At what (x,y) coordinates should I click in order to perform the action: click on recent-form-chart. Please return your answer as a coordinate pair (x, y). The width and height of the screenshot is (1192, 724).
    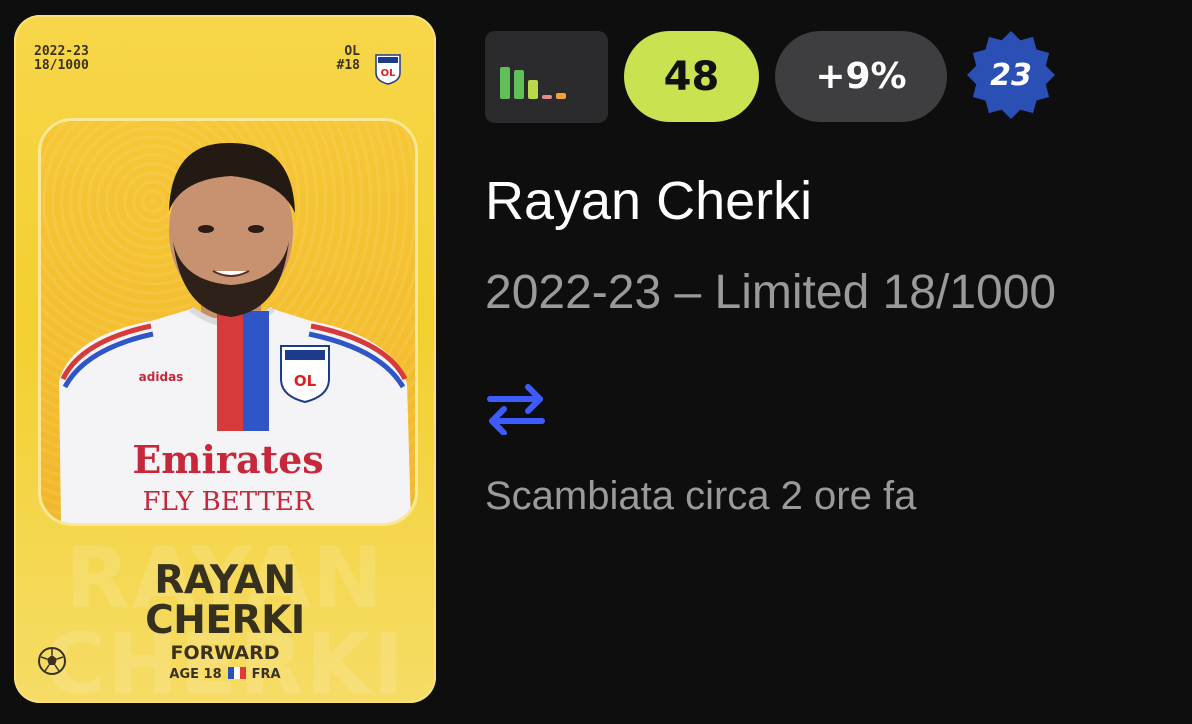
    Looking at the image, I should click on (546, 77).